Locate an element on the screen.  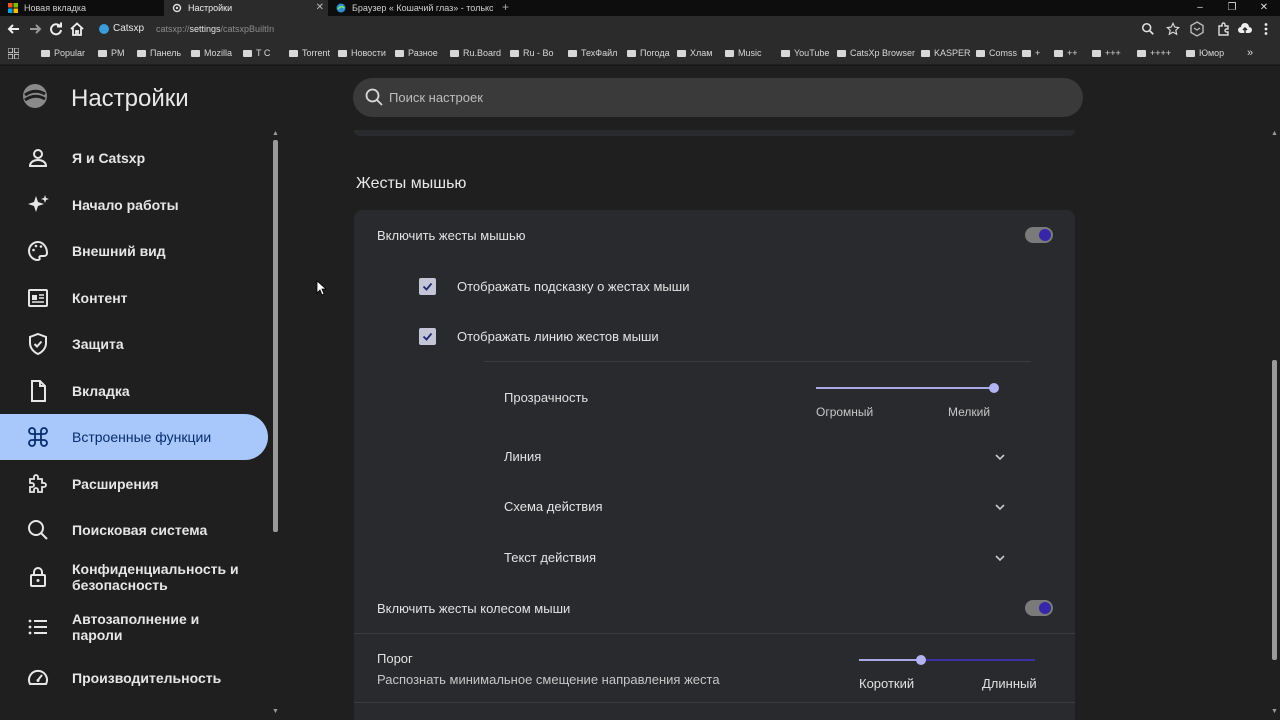
sidebar-item-search-engine: Поисковая система is located at coordinates (134, 530).